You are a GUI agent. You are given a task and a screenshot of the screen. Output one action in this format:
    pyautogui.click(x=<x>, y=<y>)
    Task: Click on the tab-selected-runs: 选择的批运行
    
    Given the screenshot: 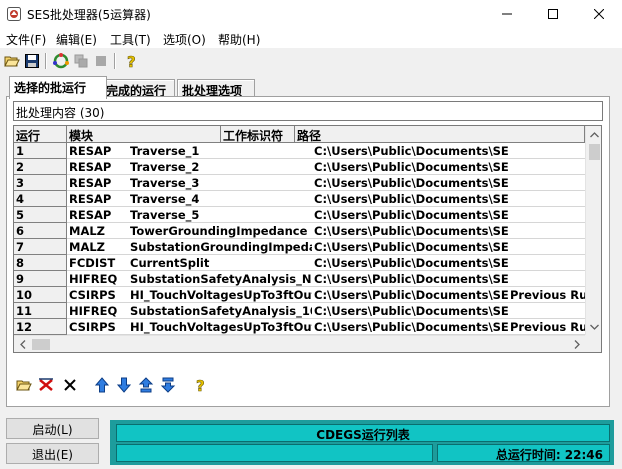 What is the action you would take?
    pyautogui.click(x=58, y=87)
    